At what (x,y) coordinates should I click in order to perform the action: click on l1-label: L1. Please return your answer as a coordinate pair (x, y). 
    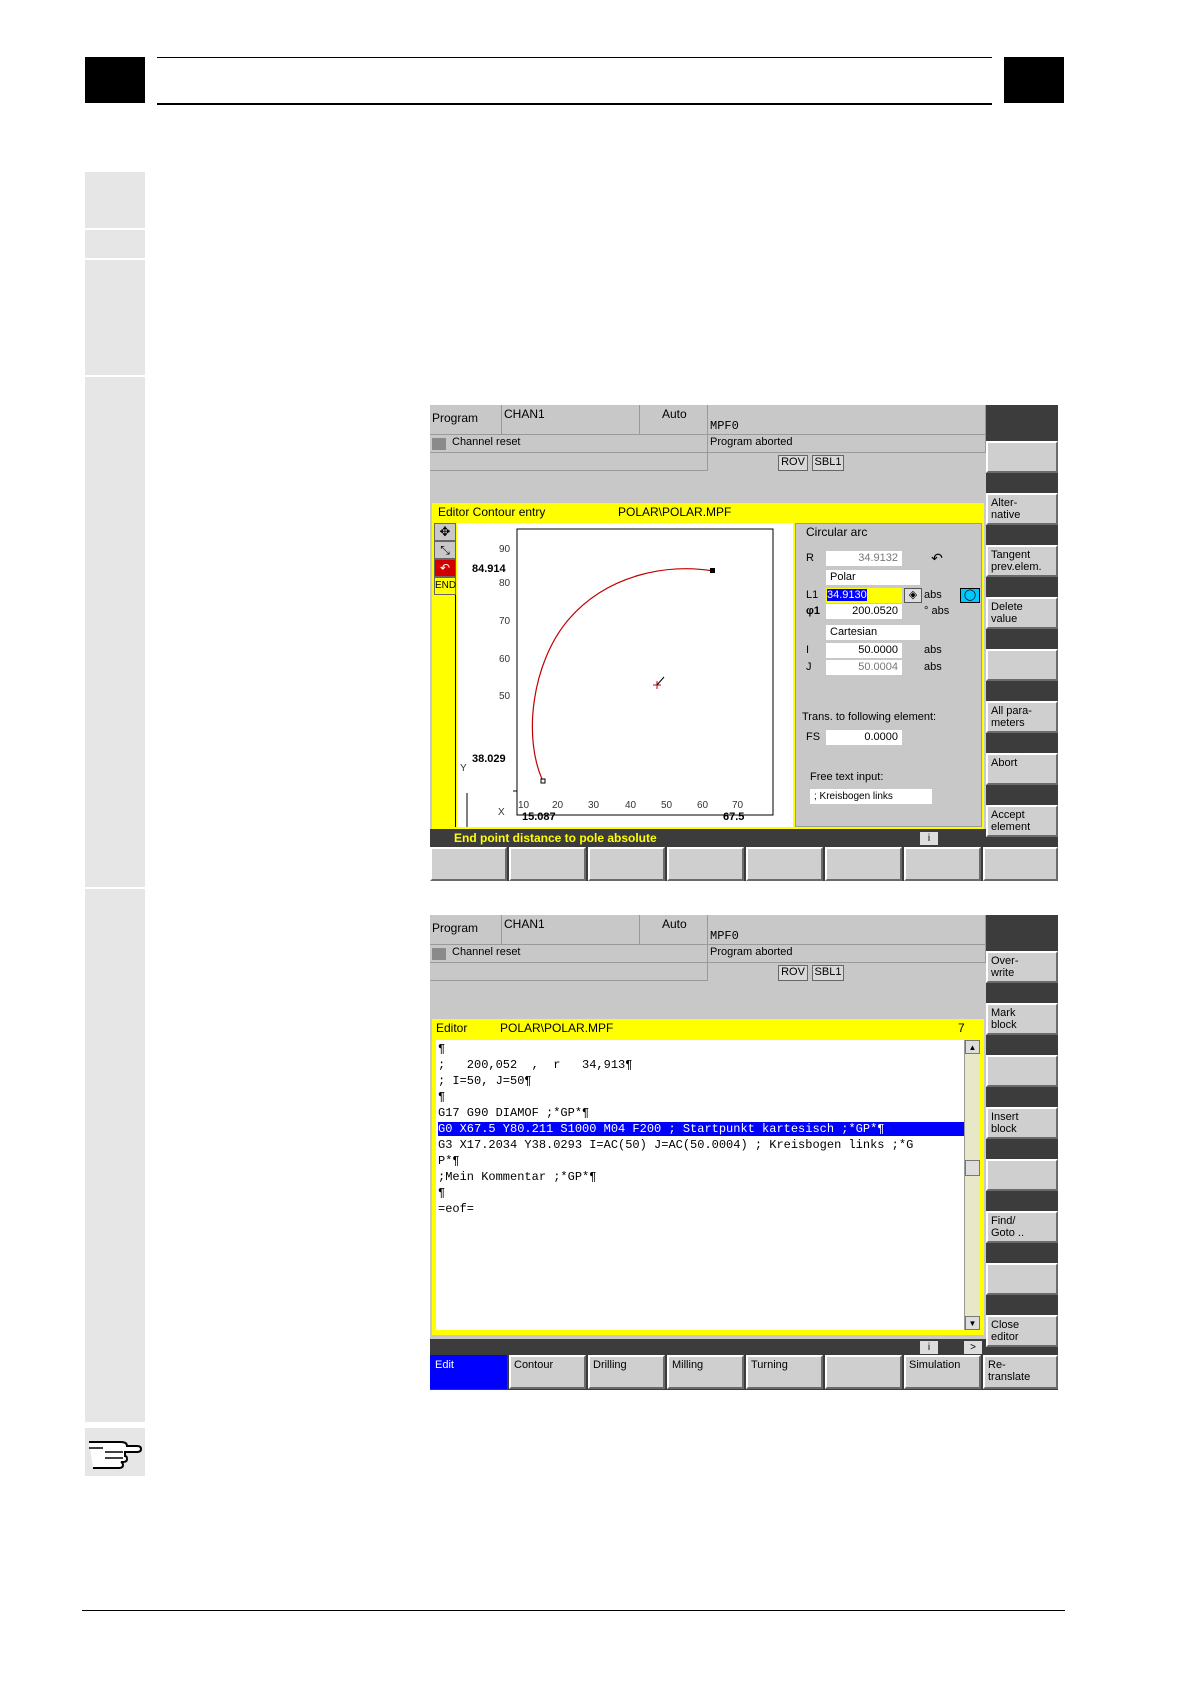
    Looking at the image, I should click on (812, 595).